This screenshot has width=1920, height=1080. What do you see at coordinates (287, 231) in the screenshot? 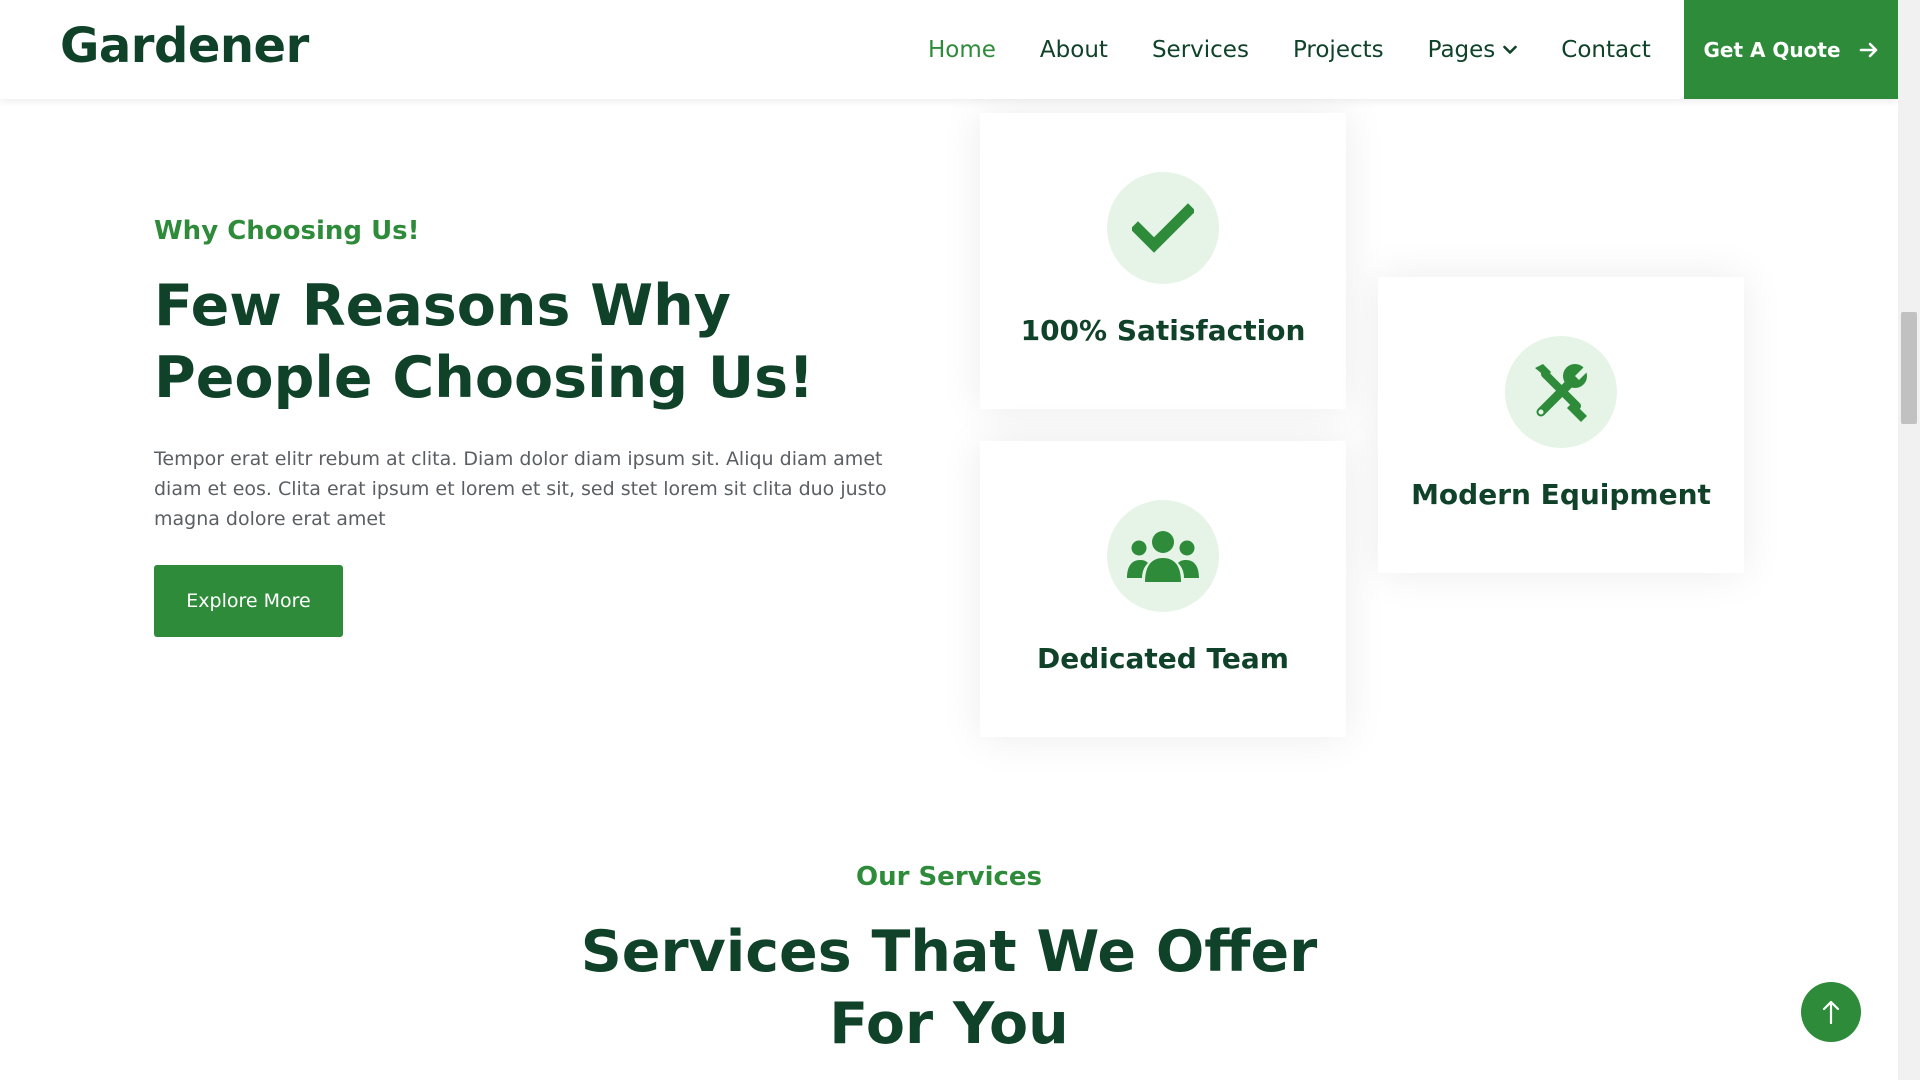
I see `section-eyebrow: Why Choosing Us!` at bounding box center [287, 231].